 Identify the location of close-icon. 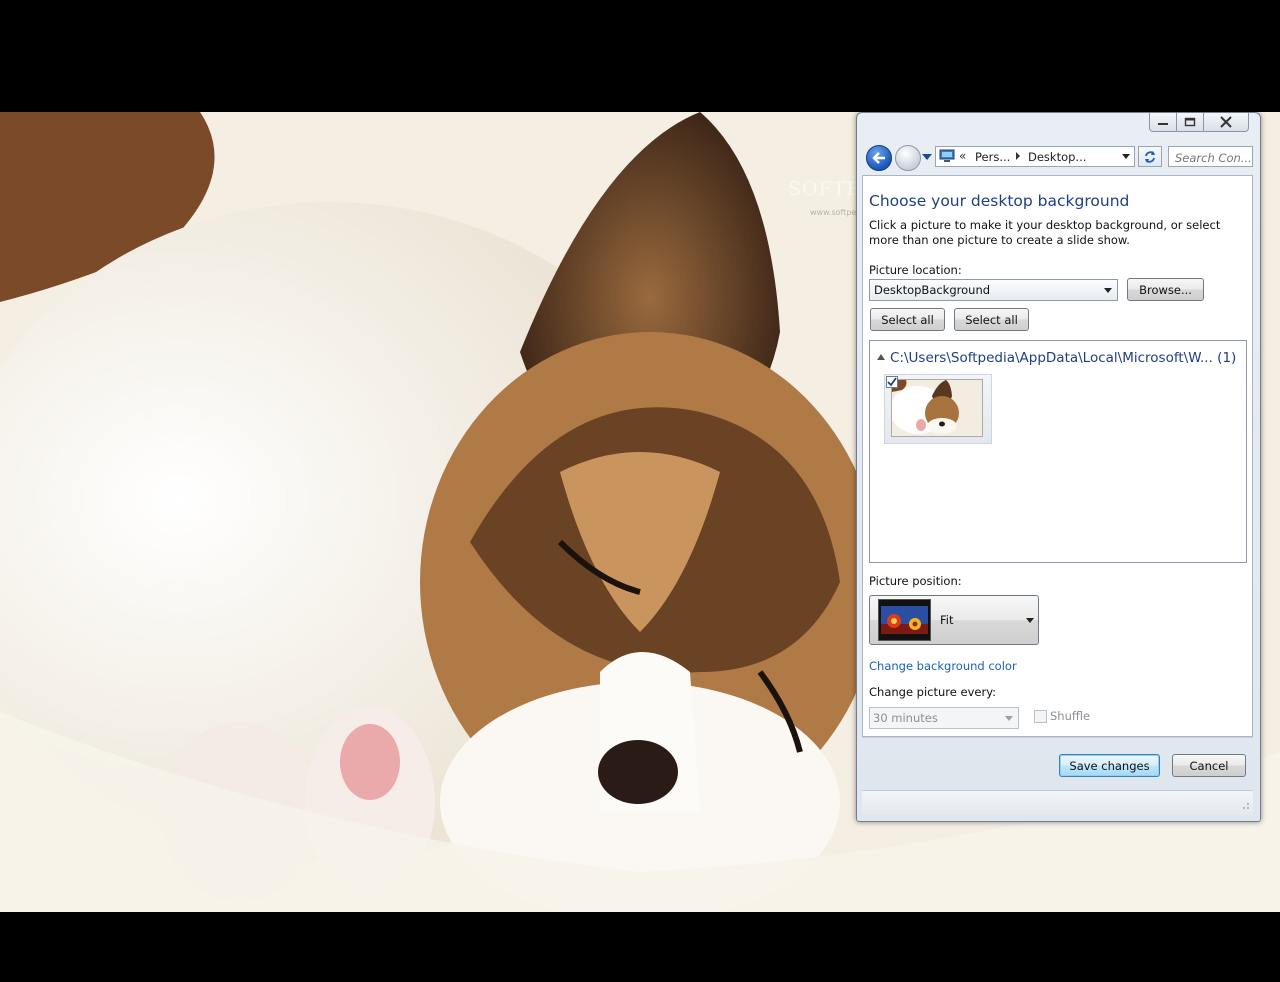
(1226, 122).